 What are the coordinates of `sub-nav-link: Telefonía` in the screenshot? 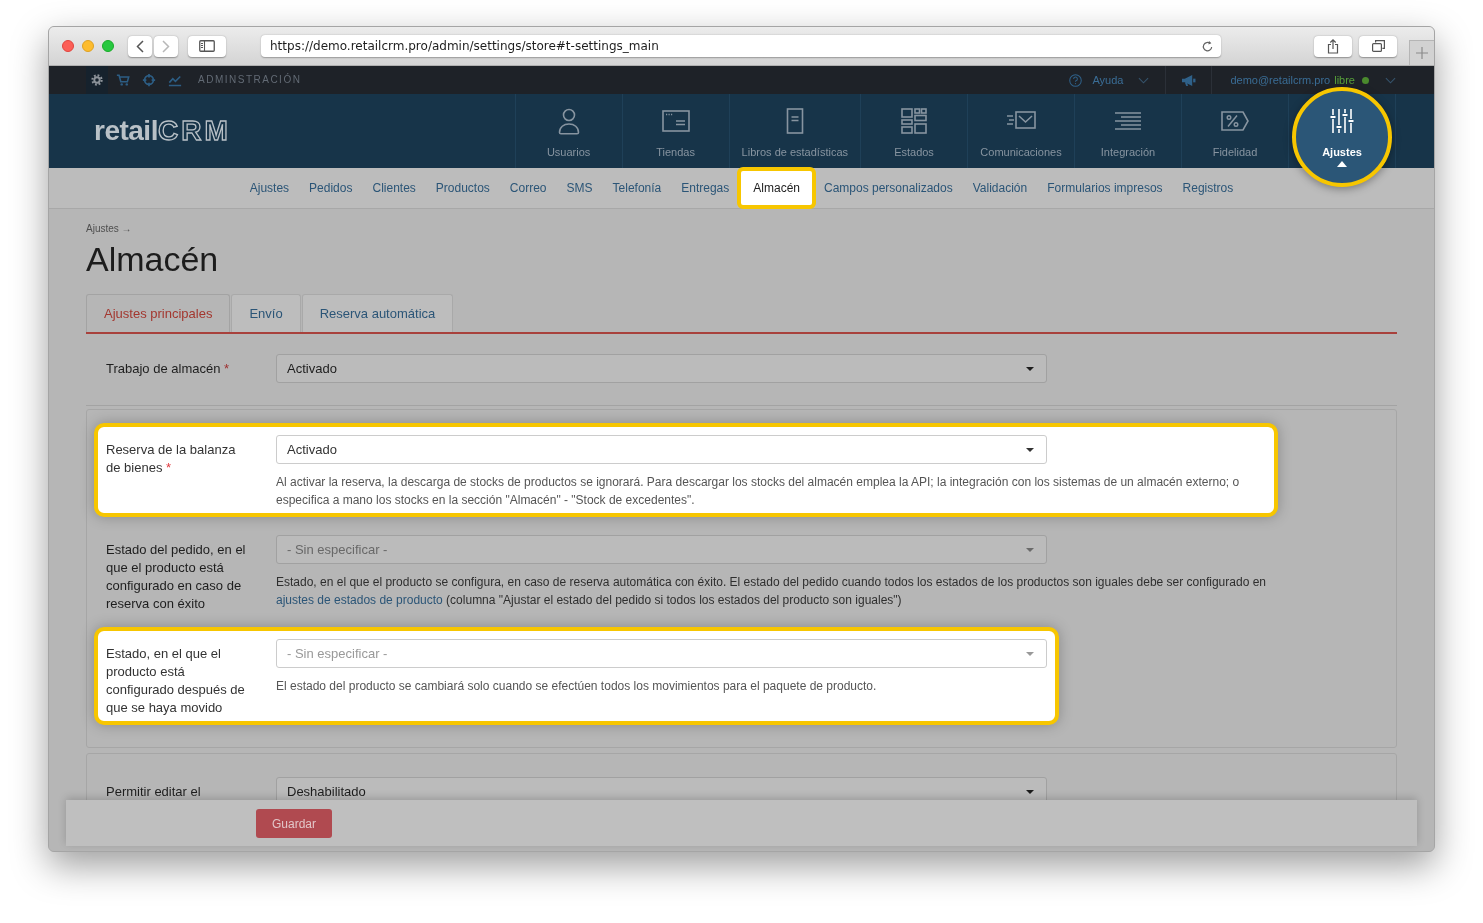 It's located at (637, 188).